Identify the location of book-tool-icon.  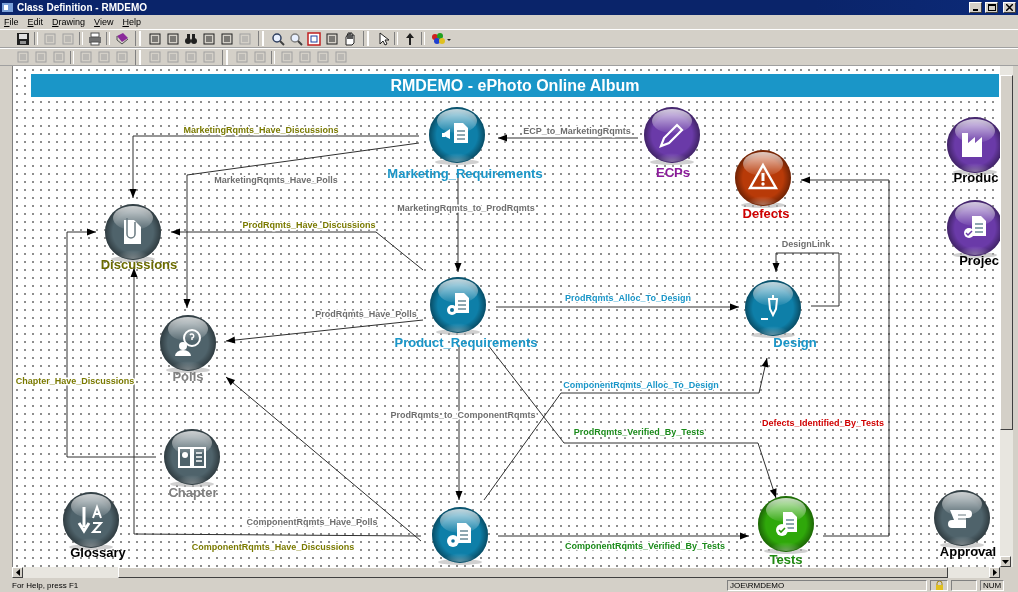
(121, 38).